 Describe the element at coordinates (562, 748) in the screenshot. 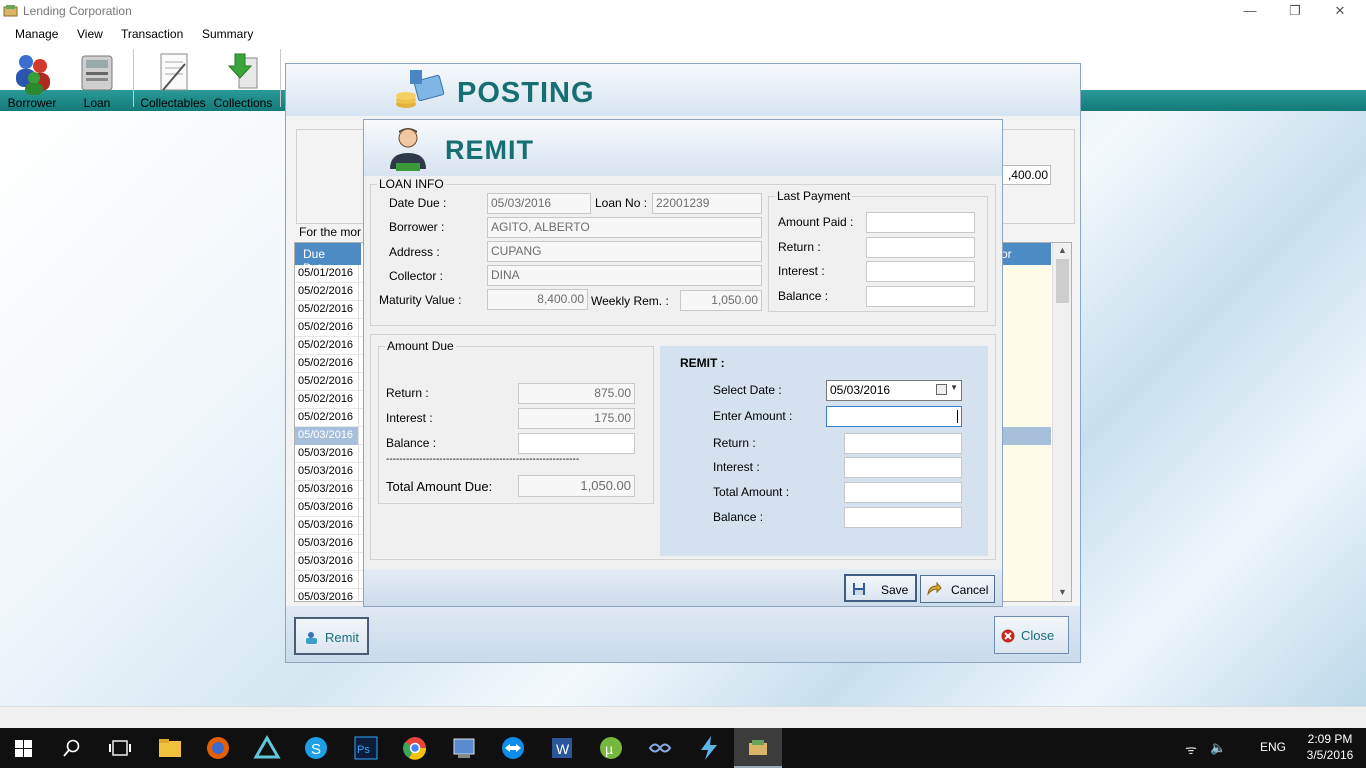

I see `word-icon: W` at that location.